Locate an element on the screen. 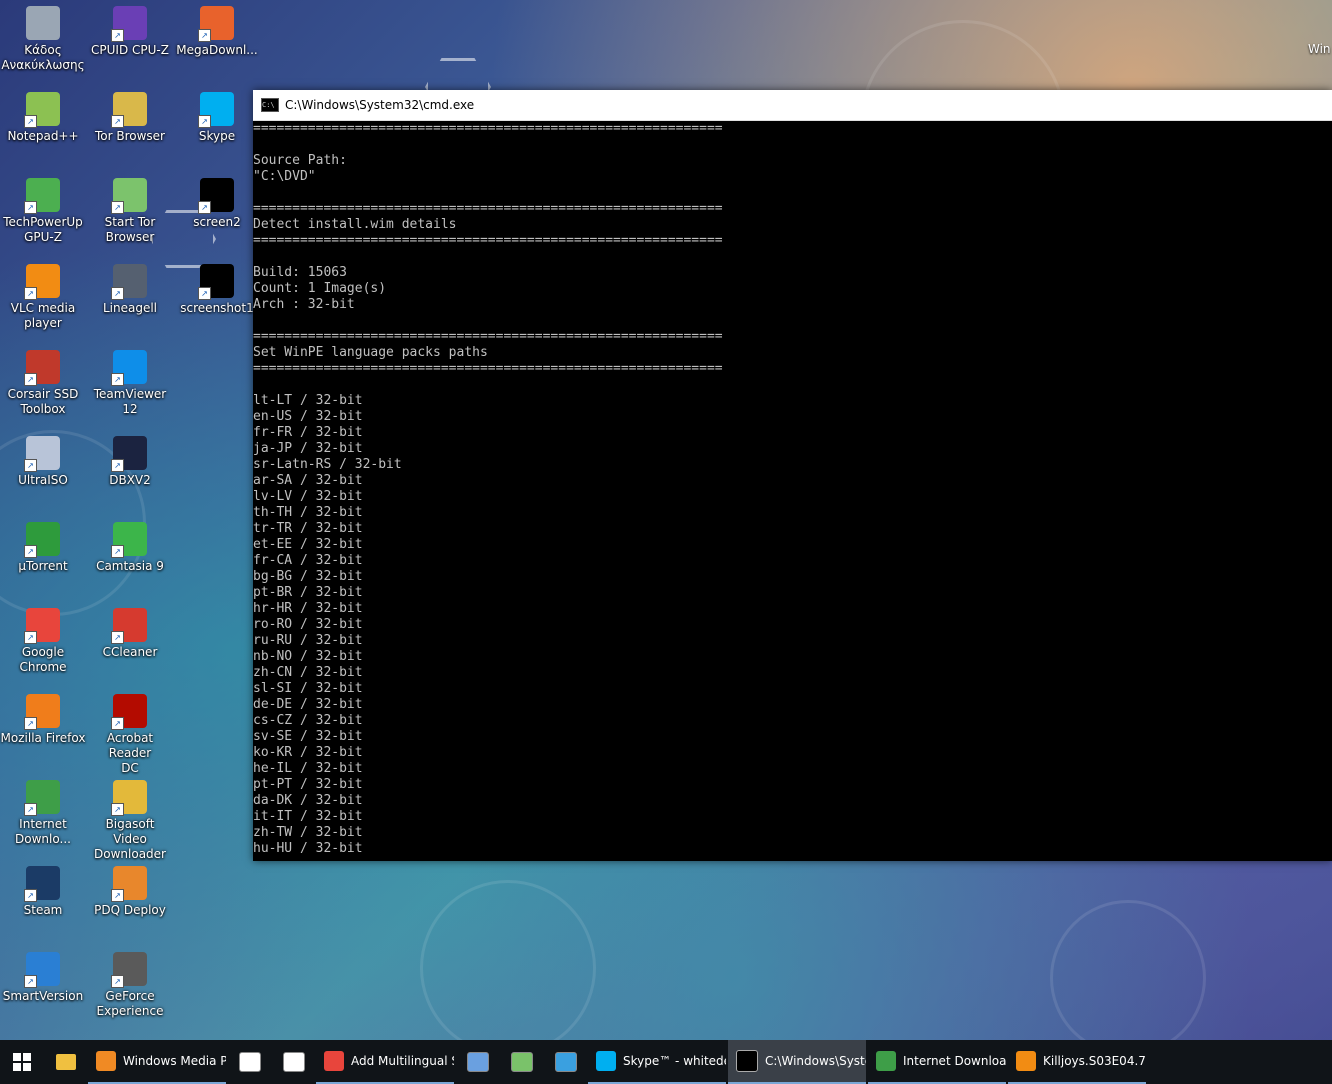  desktop-icon-geforce: ↗ GeForce Experience is located at coordinates (130, 985).